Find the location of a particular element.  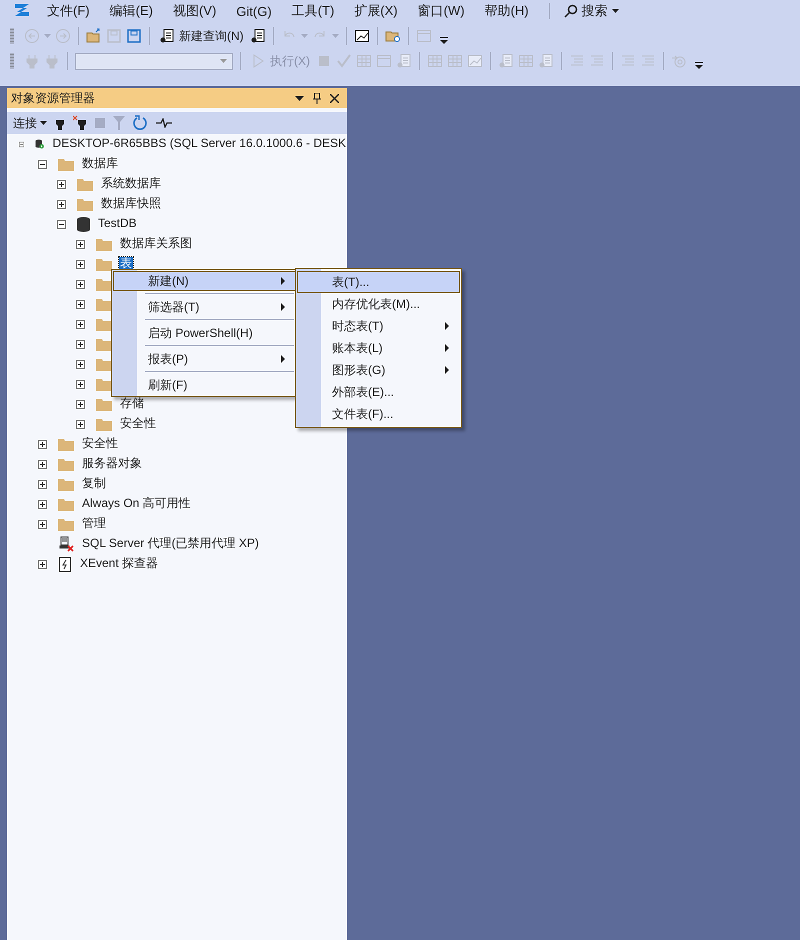

tree-item: XEvent 探查器 is located at coordinates (119, 562).